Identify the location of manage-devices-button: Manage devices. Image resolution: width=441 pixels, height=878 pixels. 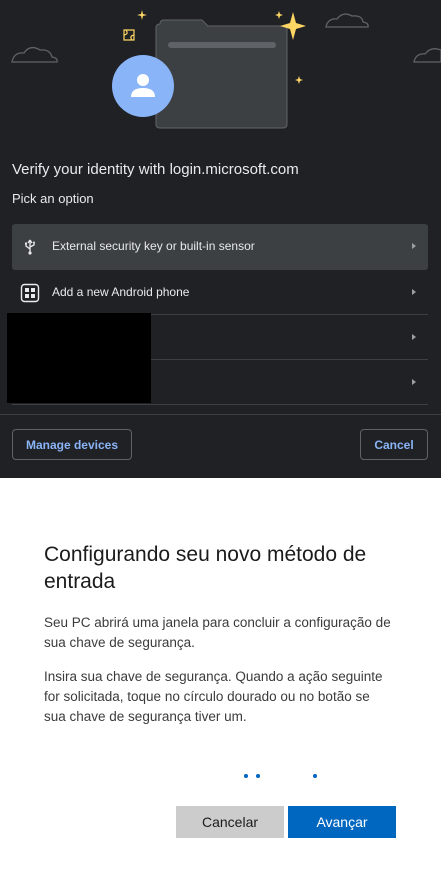
(72, 444).